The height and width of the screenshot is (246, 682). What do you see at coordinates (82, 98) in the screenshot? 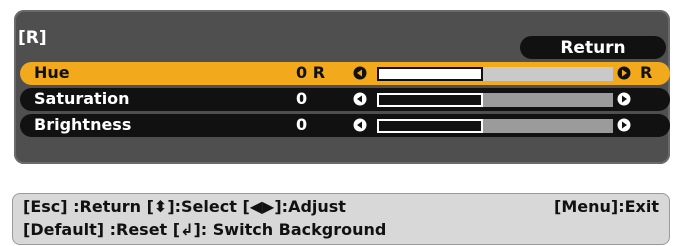
I see `setting-label: Saturation` at bounding box center [82, 98].